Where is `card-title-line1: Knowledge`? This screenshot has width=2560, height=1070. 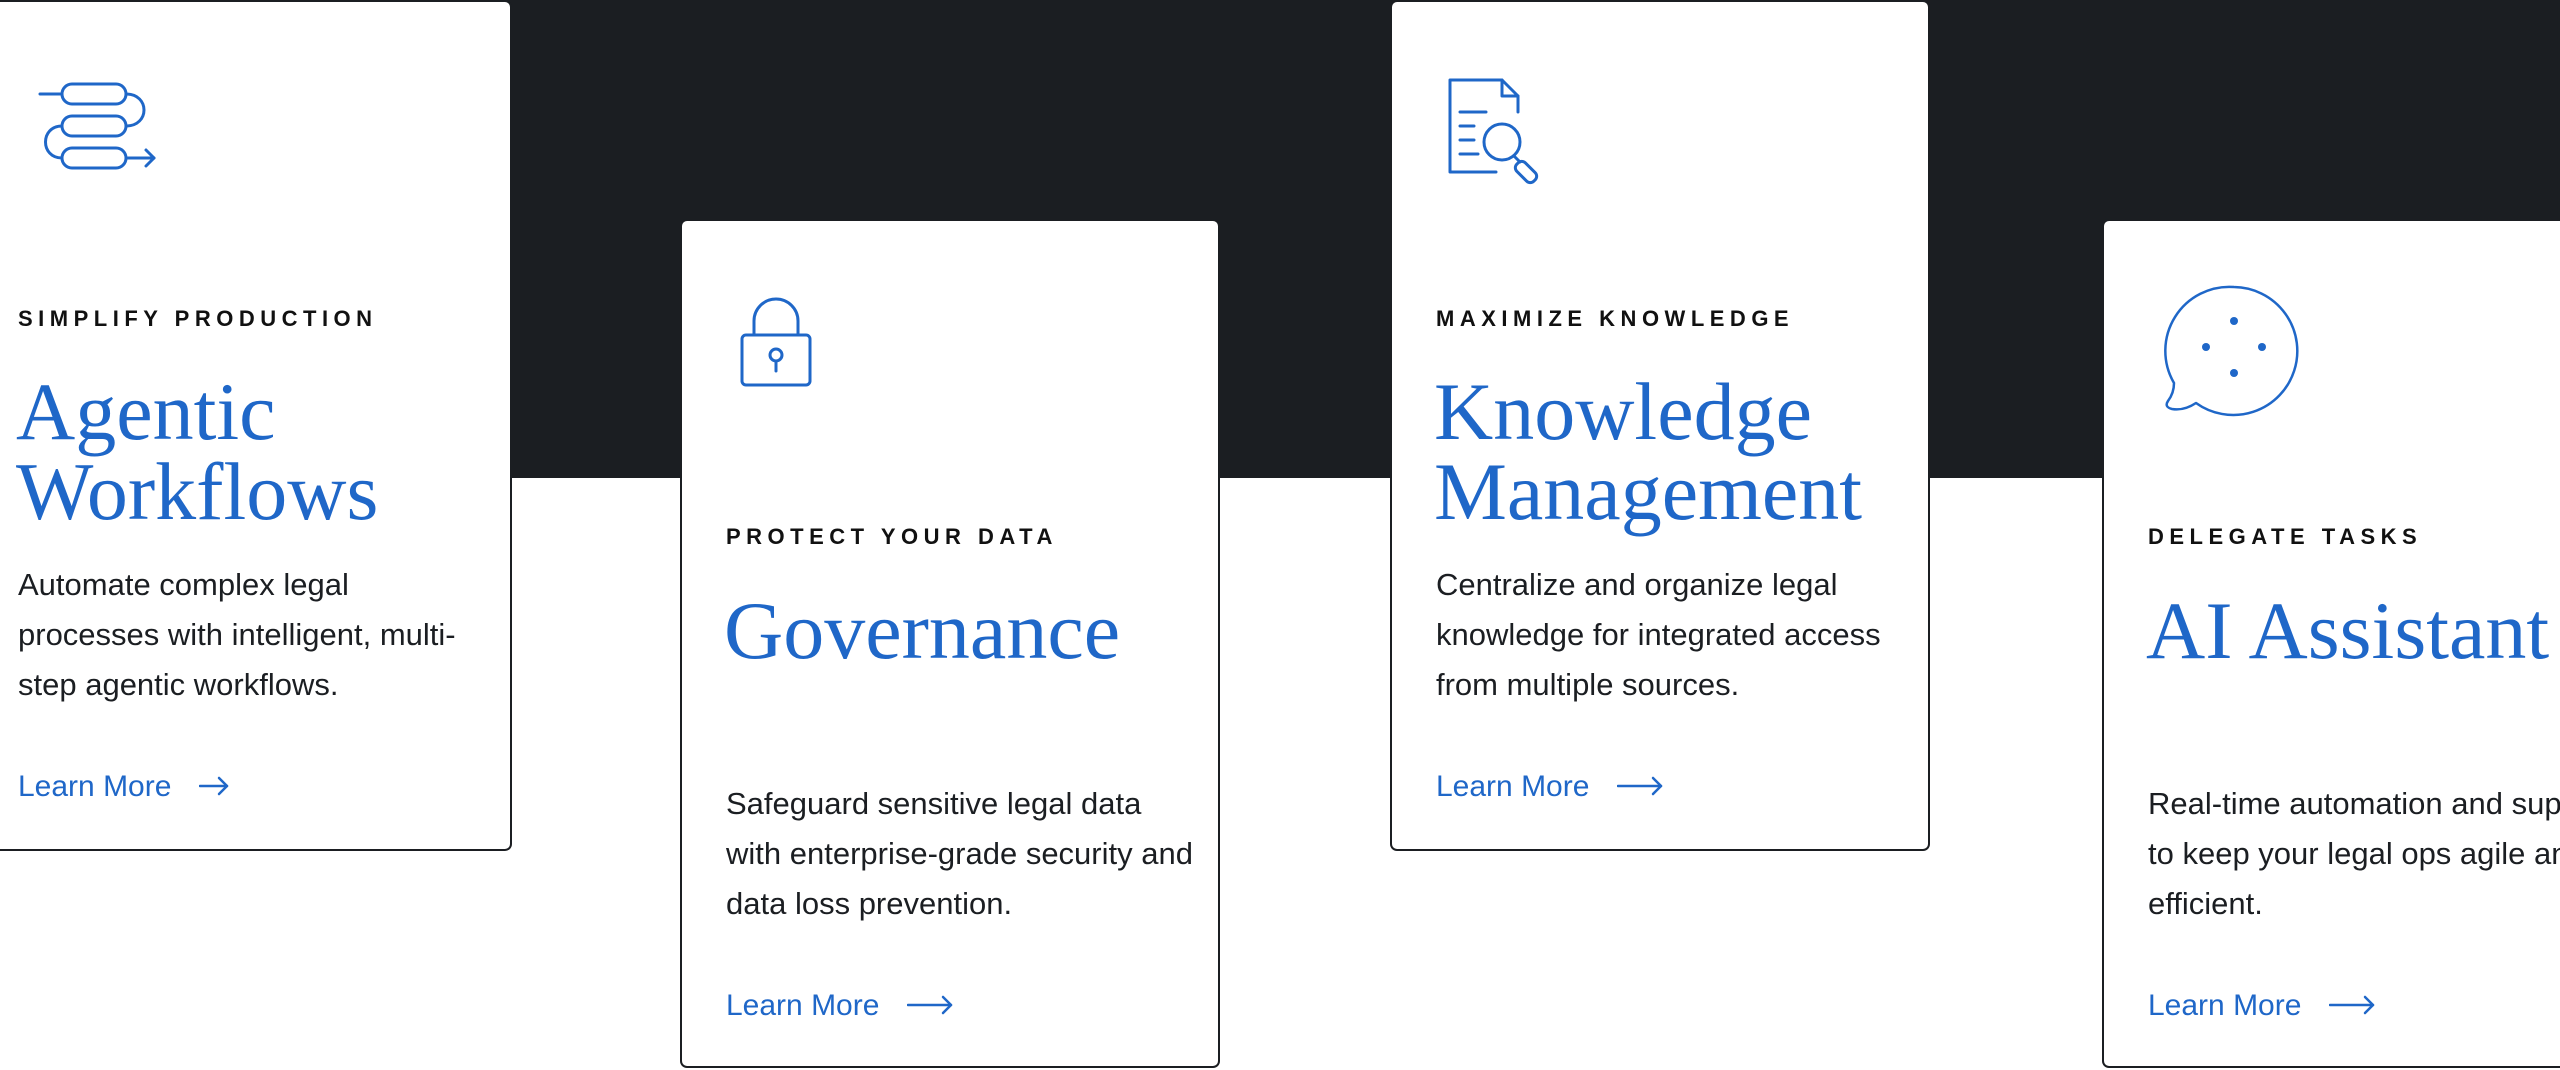
card-title-line1: Knowledge is located at coordinates (1623, 411).